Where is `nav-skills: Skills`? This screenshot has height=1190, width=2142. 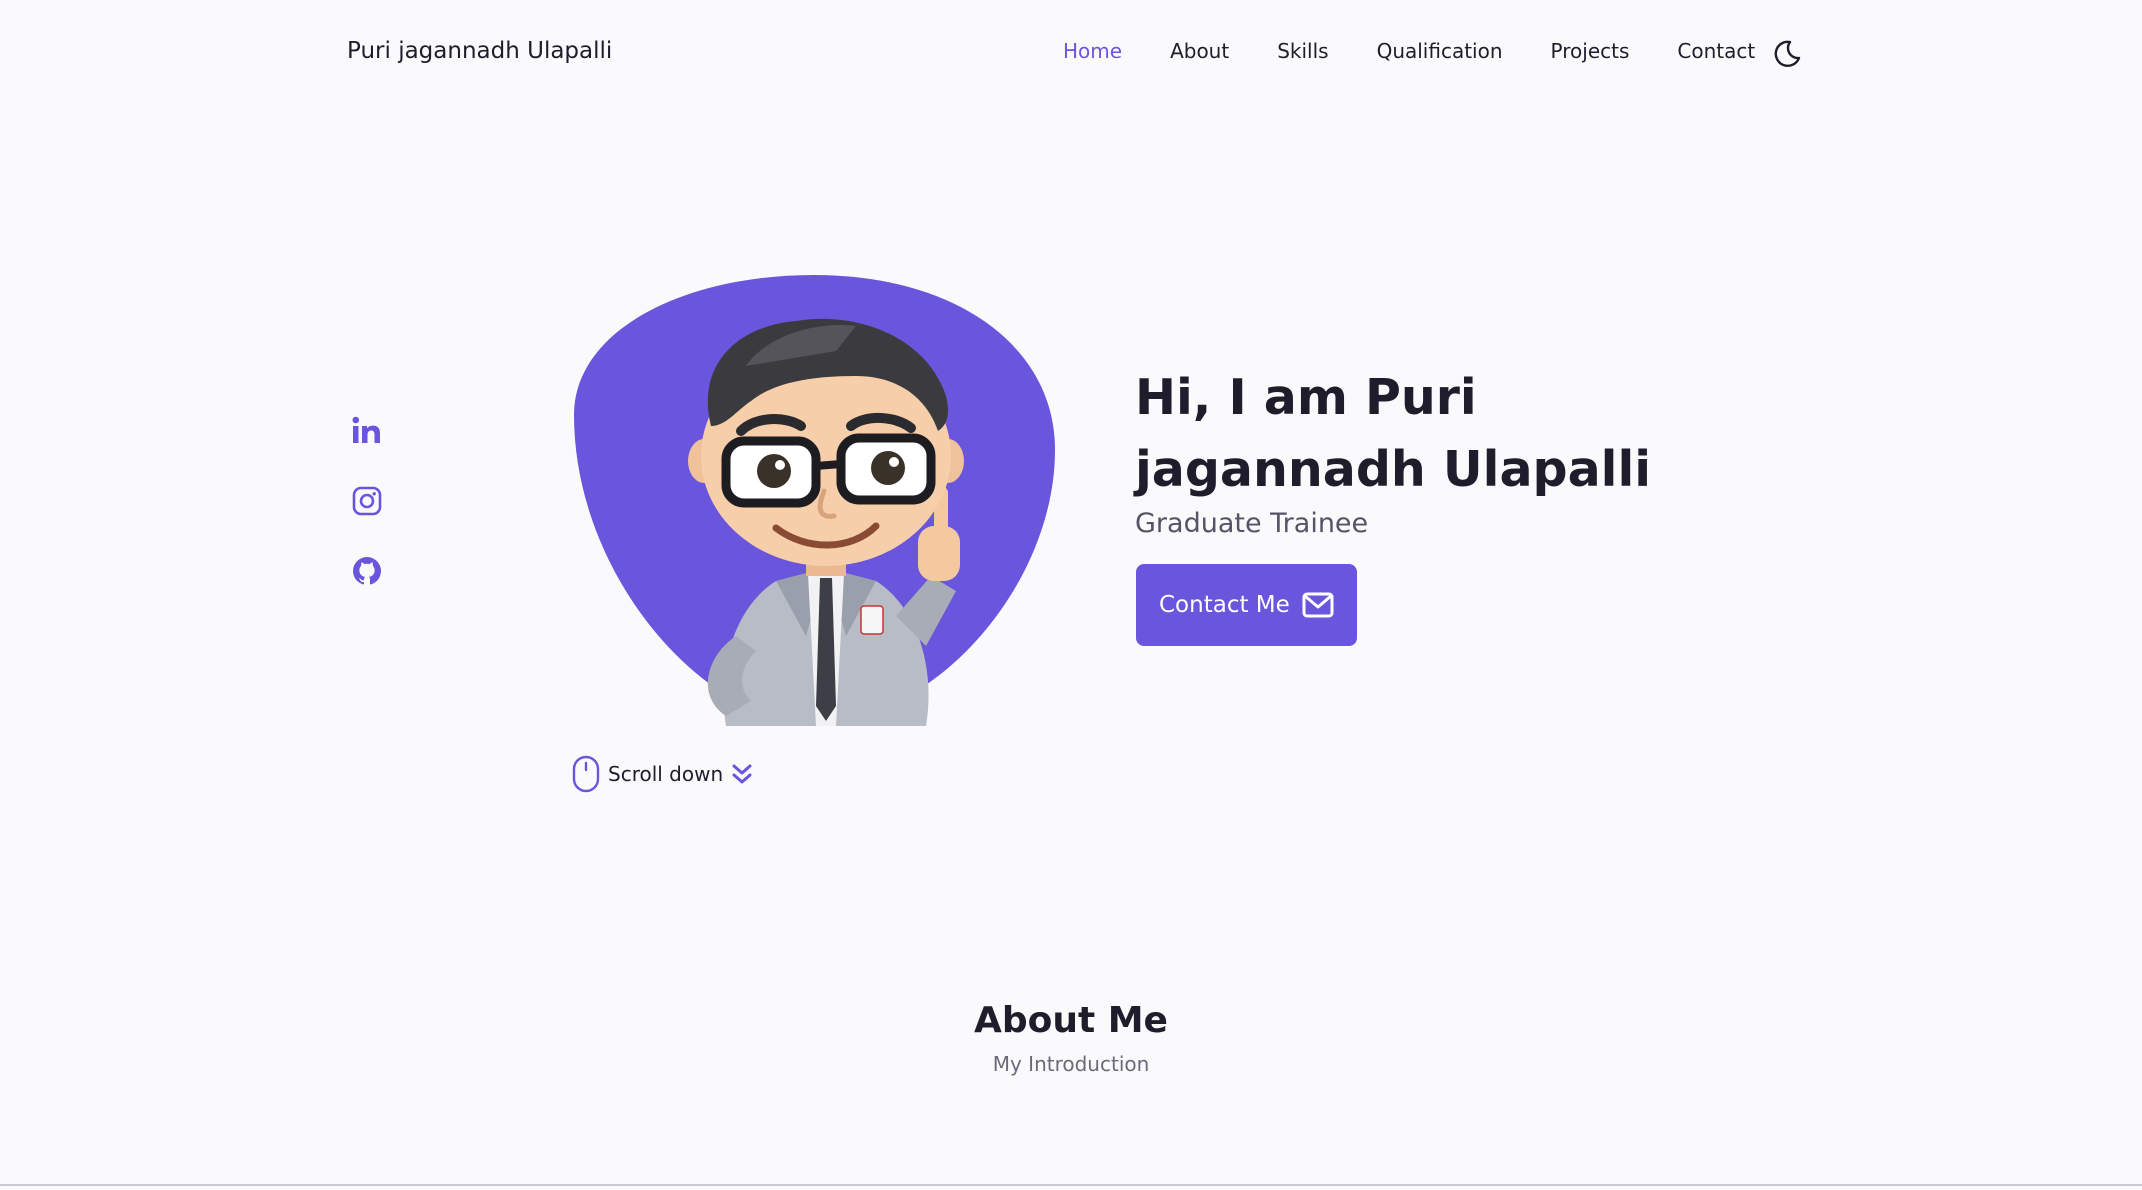 nav-skills: Skills is located at coordinates (1302, 51).